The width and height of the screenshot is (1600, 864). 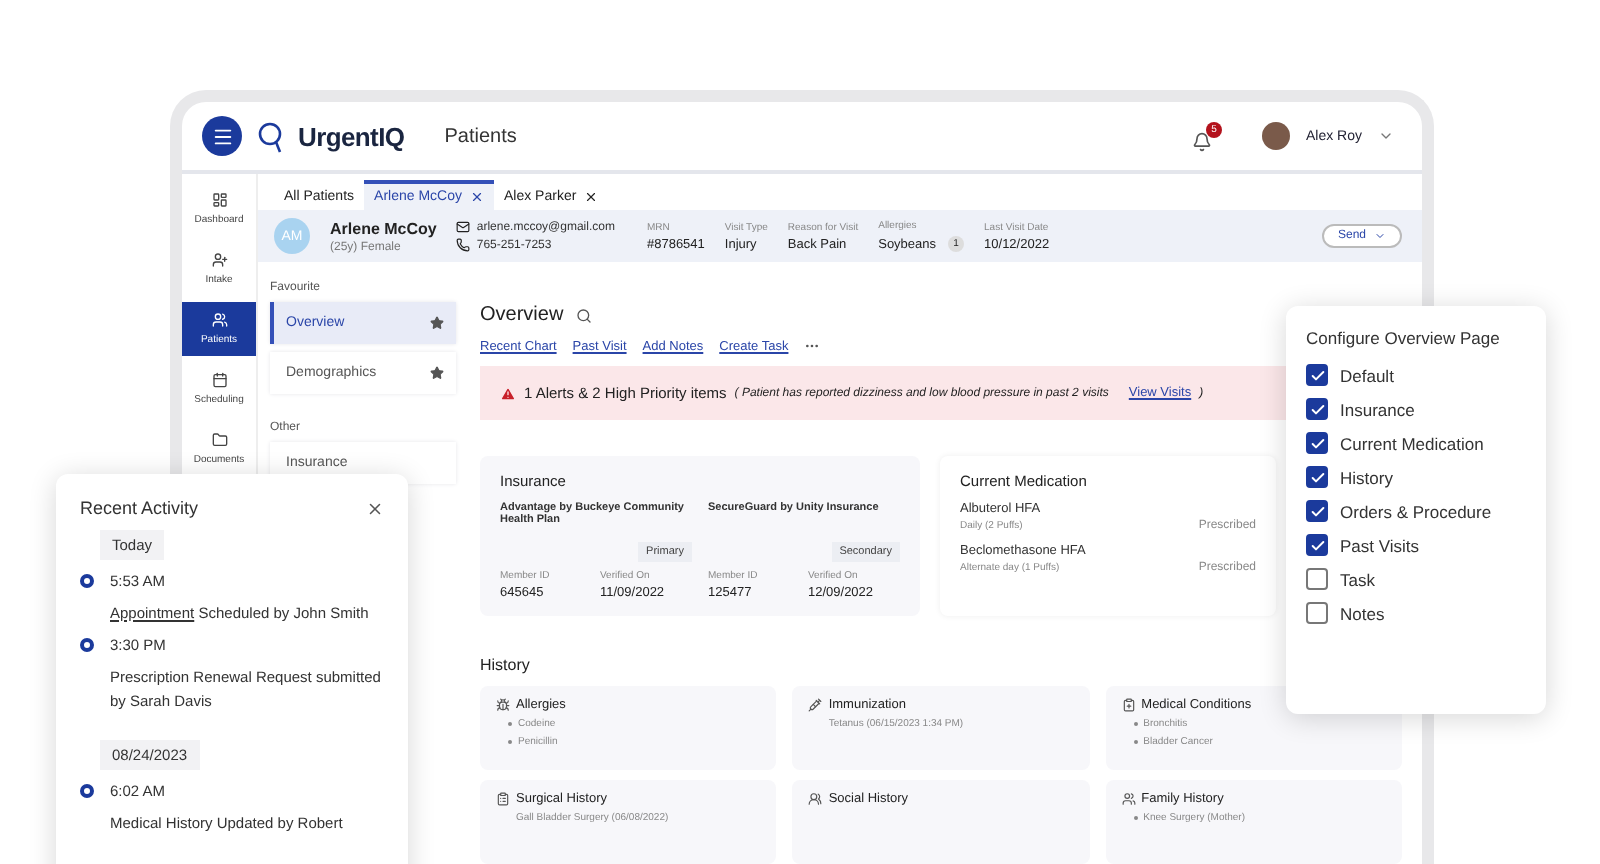 I want to click on option-label: Default, so click(x=1367, y=375).